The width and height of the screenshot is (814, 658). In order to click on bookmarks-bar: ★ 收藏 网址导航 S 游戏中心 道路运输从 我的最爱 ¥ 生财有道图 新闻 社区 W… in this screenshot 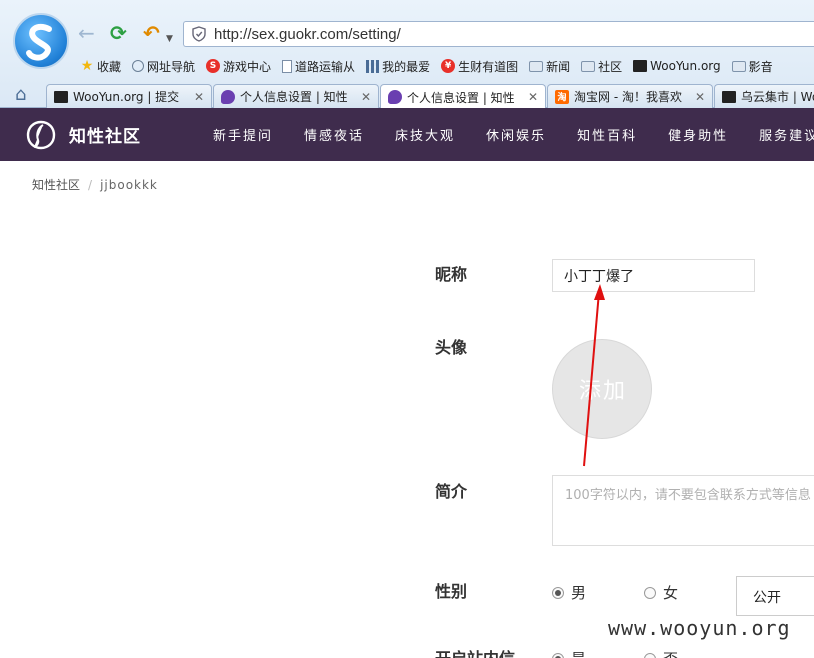, I will do `click(432, 66)`.